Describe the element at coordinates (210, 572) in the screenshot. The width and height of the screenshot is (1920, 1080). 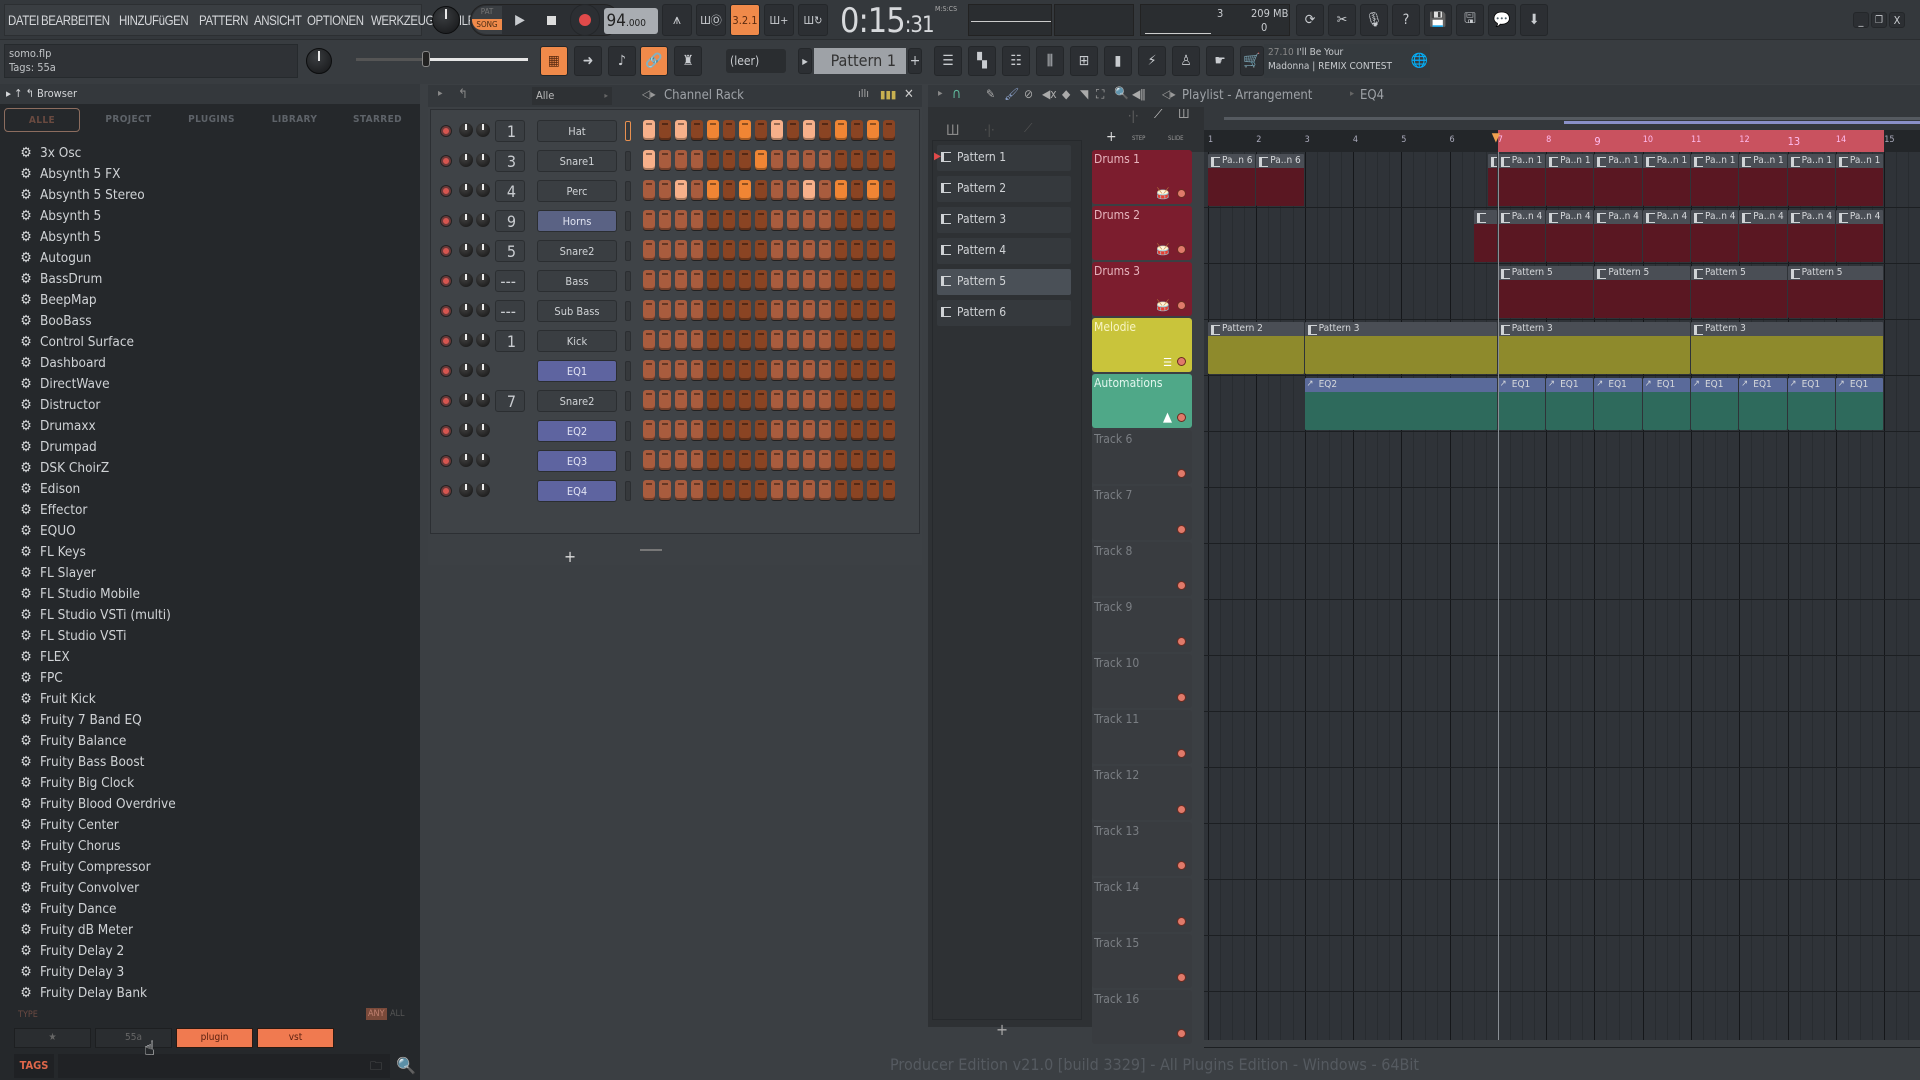
I see `plugin-item: ⚙ FL Slayer` at that location.